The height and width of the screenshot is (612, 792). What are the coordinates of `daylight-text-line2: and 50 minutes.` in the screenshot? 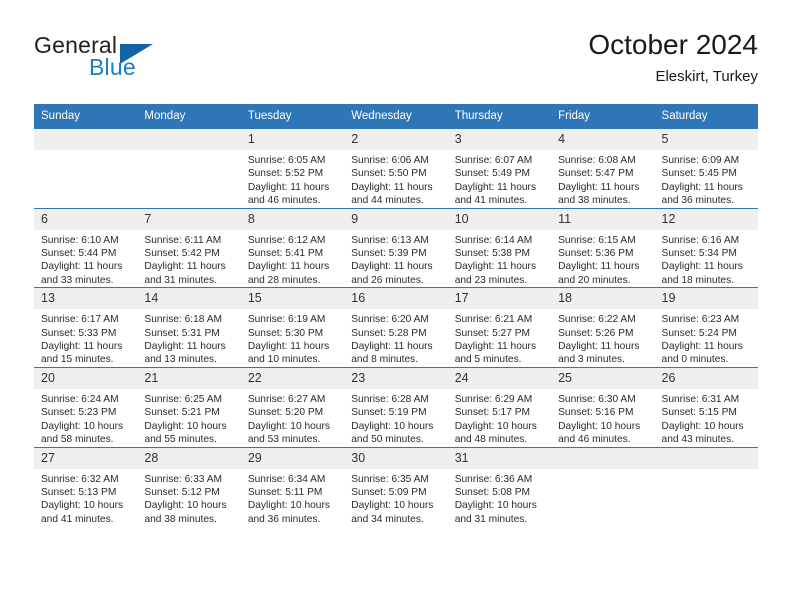 It's located at (387, 440).